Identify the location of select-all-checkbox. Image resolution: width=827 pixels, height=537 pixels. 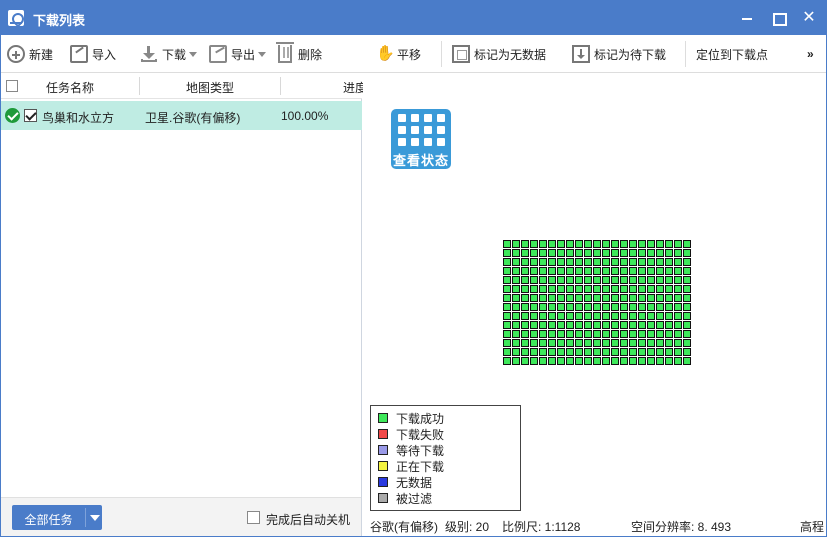
(12, 86).